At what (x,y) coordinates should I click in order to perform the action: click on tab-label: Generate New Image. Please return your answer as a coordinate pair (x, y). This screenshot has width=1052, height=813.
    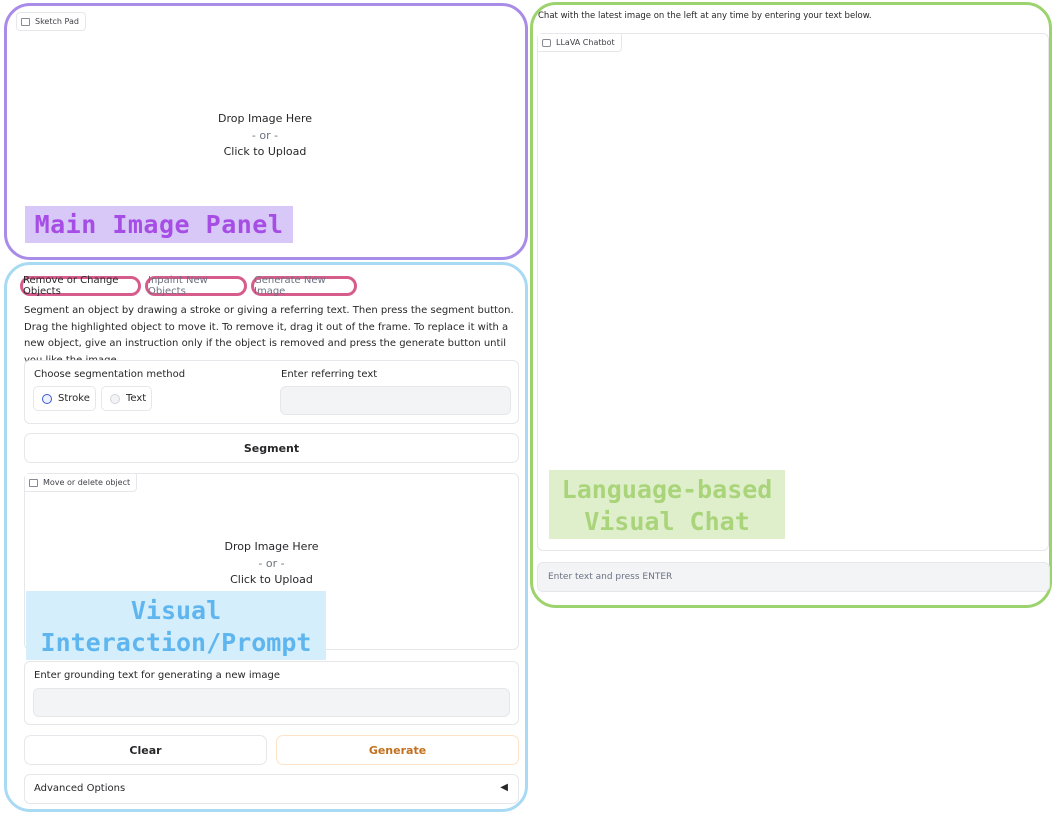
    Looking at the image, I should click on (290, 286).